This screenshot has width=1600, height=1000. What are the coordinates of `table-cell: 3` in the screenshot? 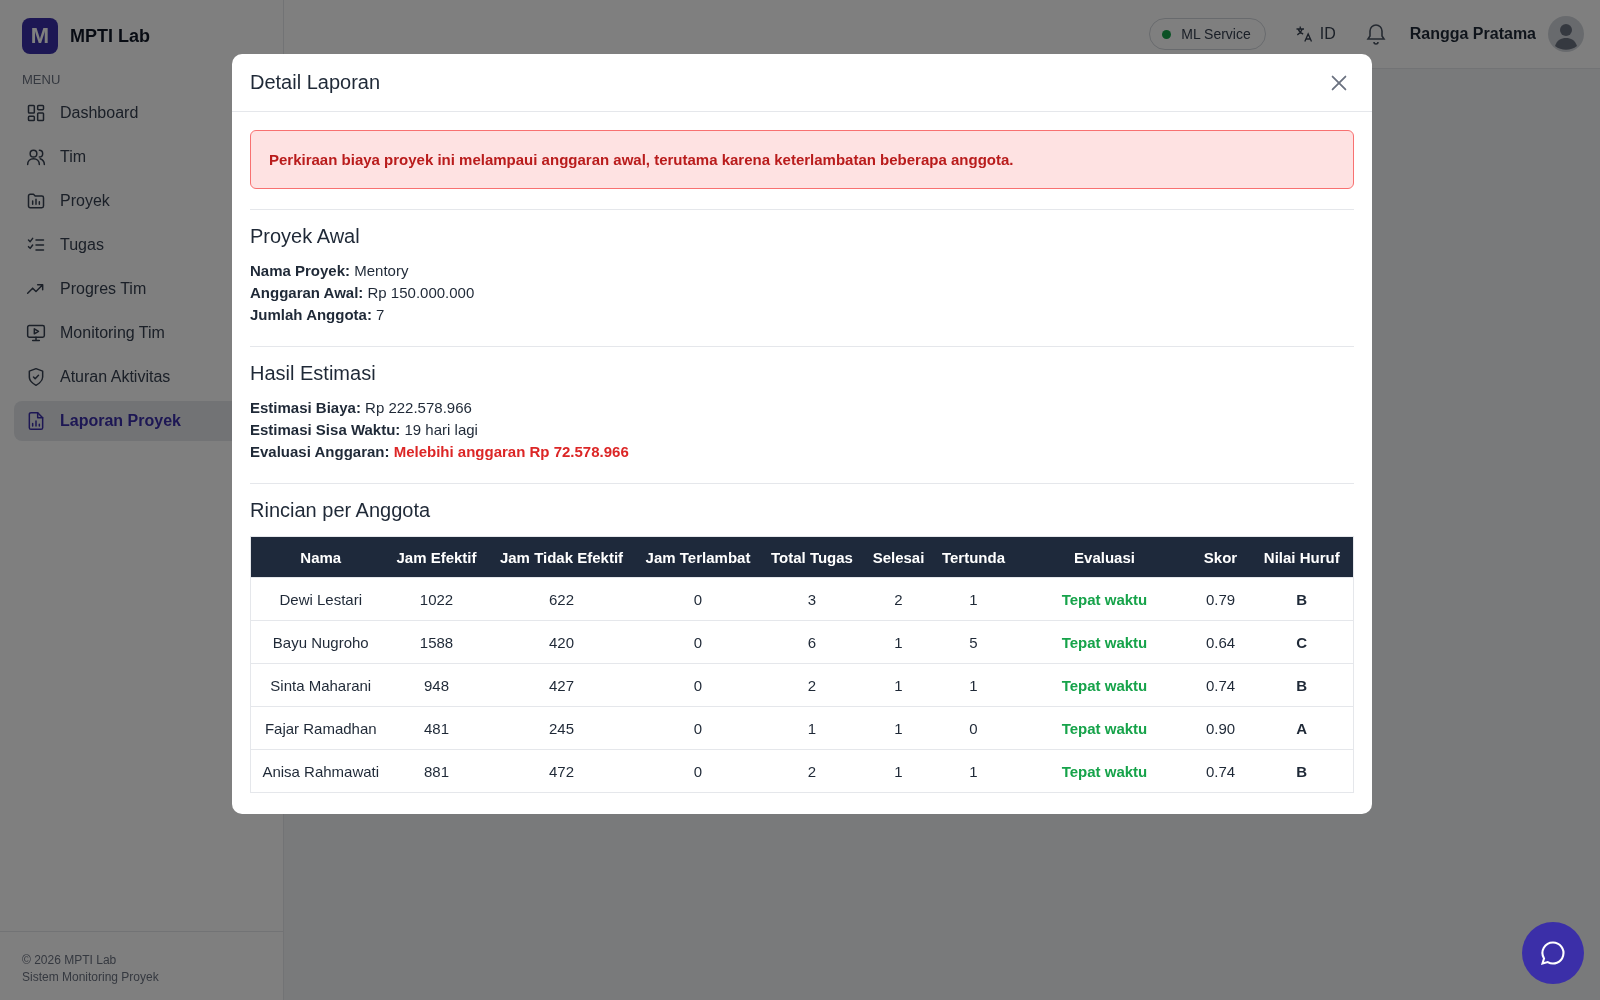 It's located at (812, 599).